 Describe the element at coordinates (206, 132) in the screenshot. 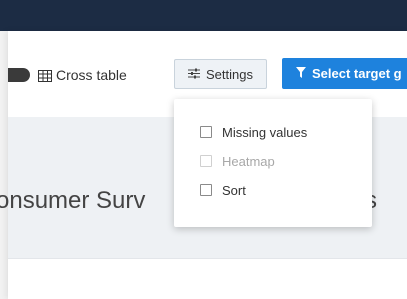

I see `missing-values-checkbox` at that location.